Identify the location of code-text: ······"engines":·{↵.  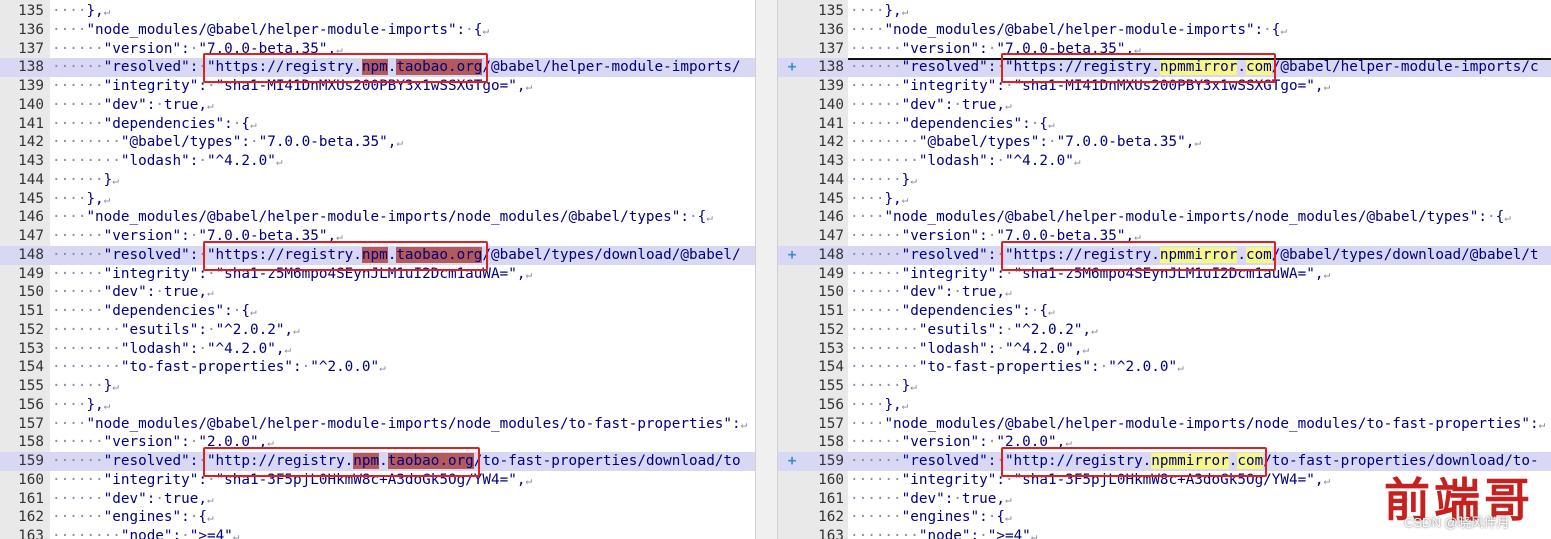
(931, 517).